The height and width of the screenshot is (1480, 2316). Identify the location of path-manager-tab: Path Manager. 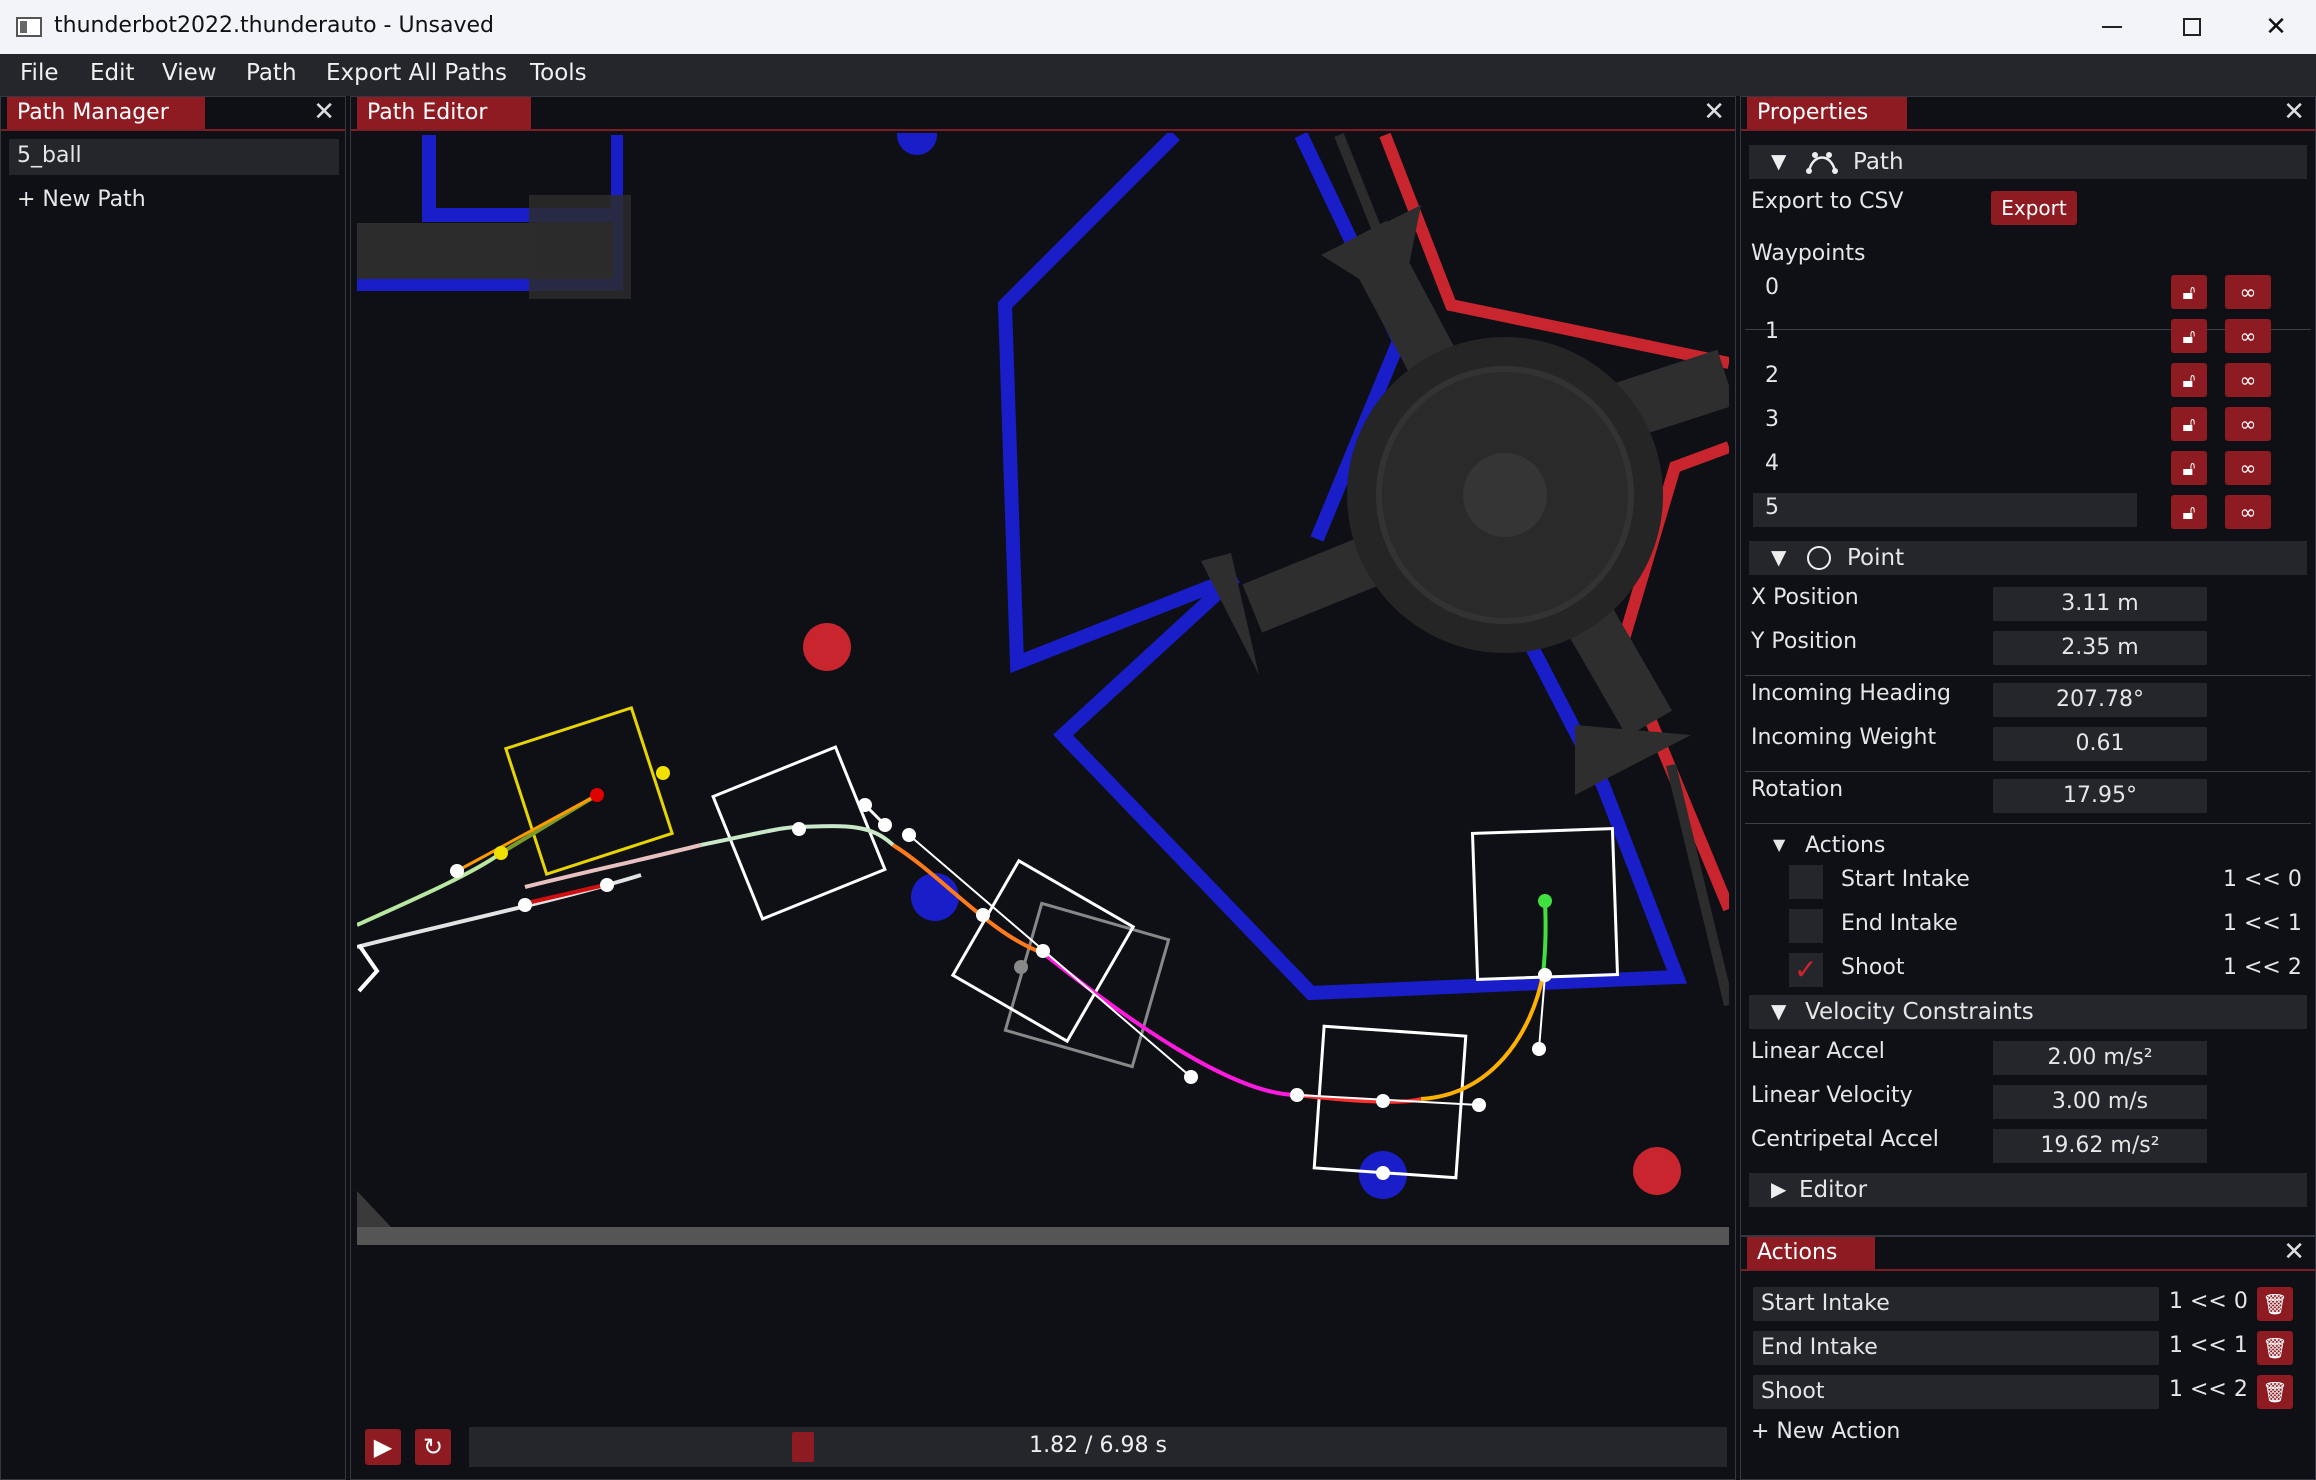
(106, 113).